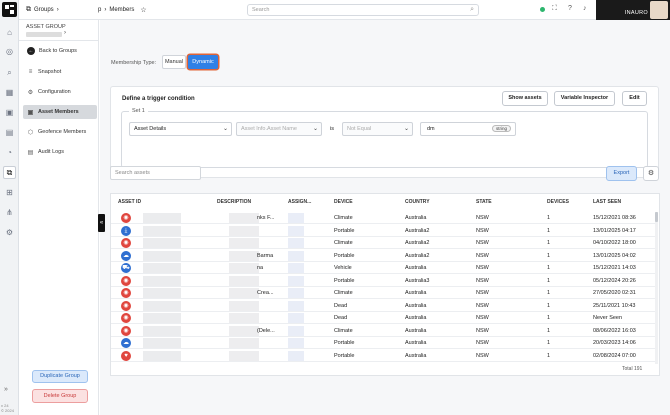  What do you see at coordinates (416, 218) in the screenshot?
I see `cell-country: Australia` at bounding box center [416, 218].